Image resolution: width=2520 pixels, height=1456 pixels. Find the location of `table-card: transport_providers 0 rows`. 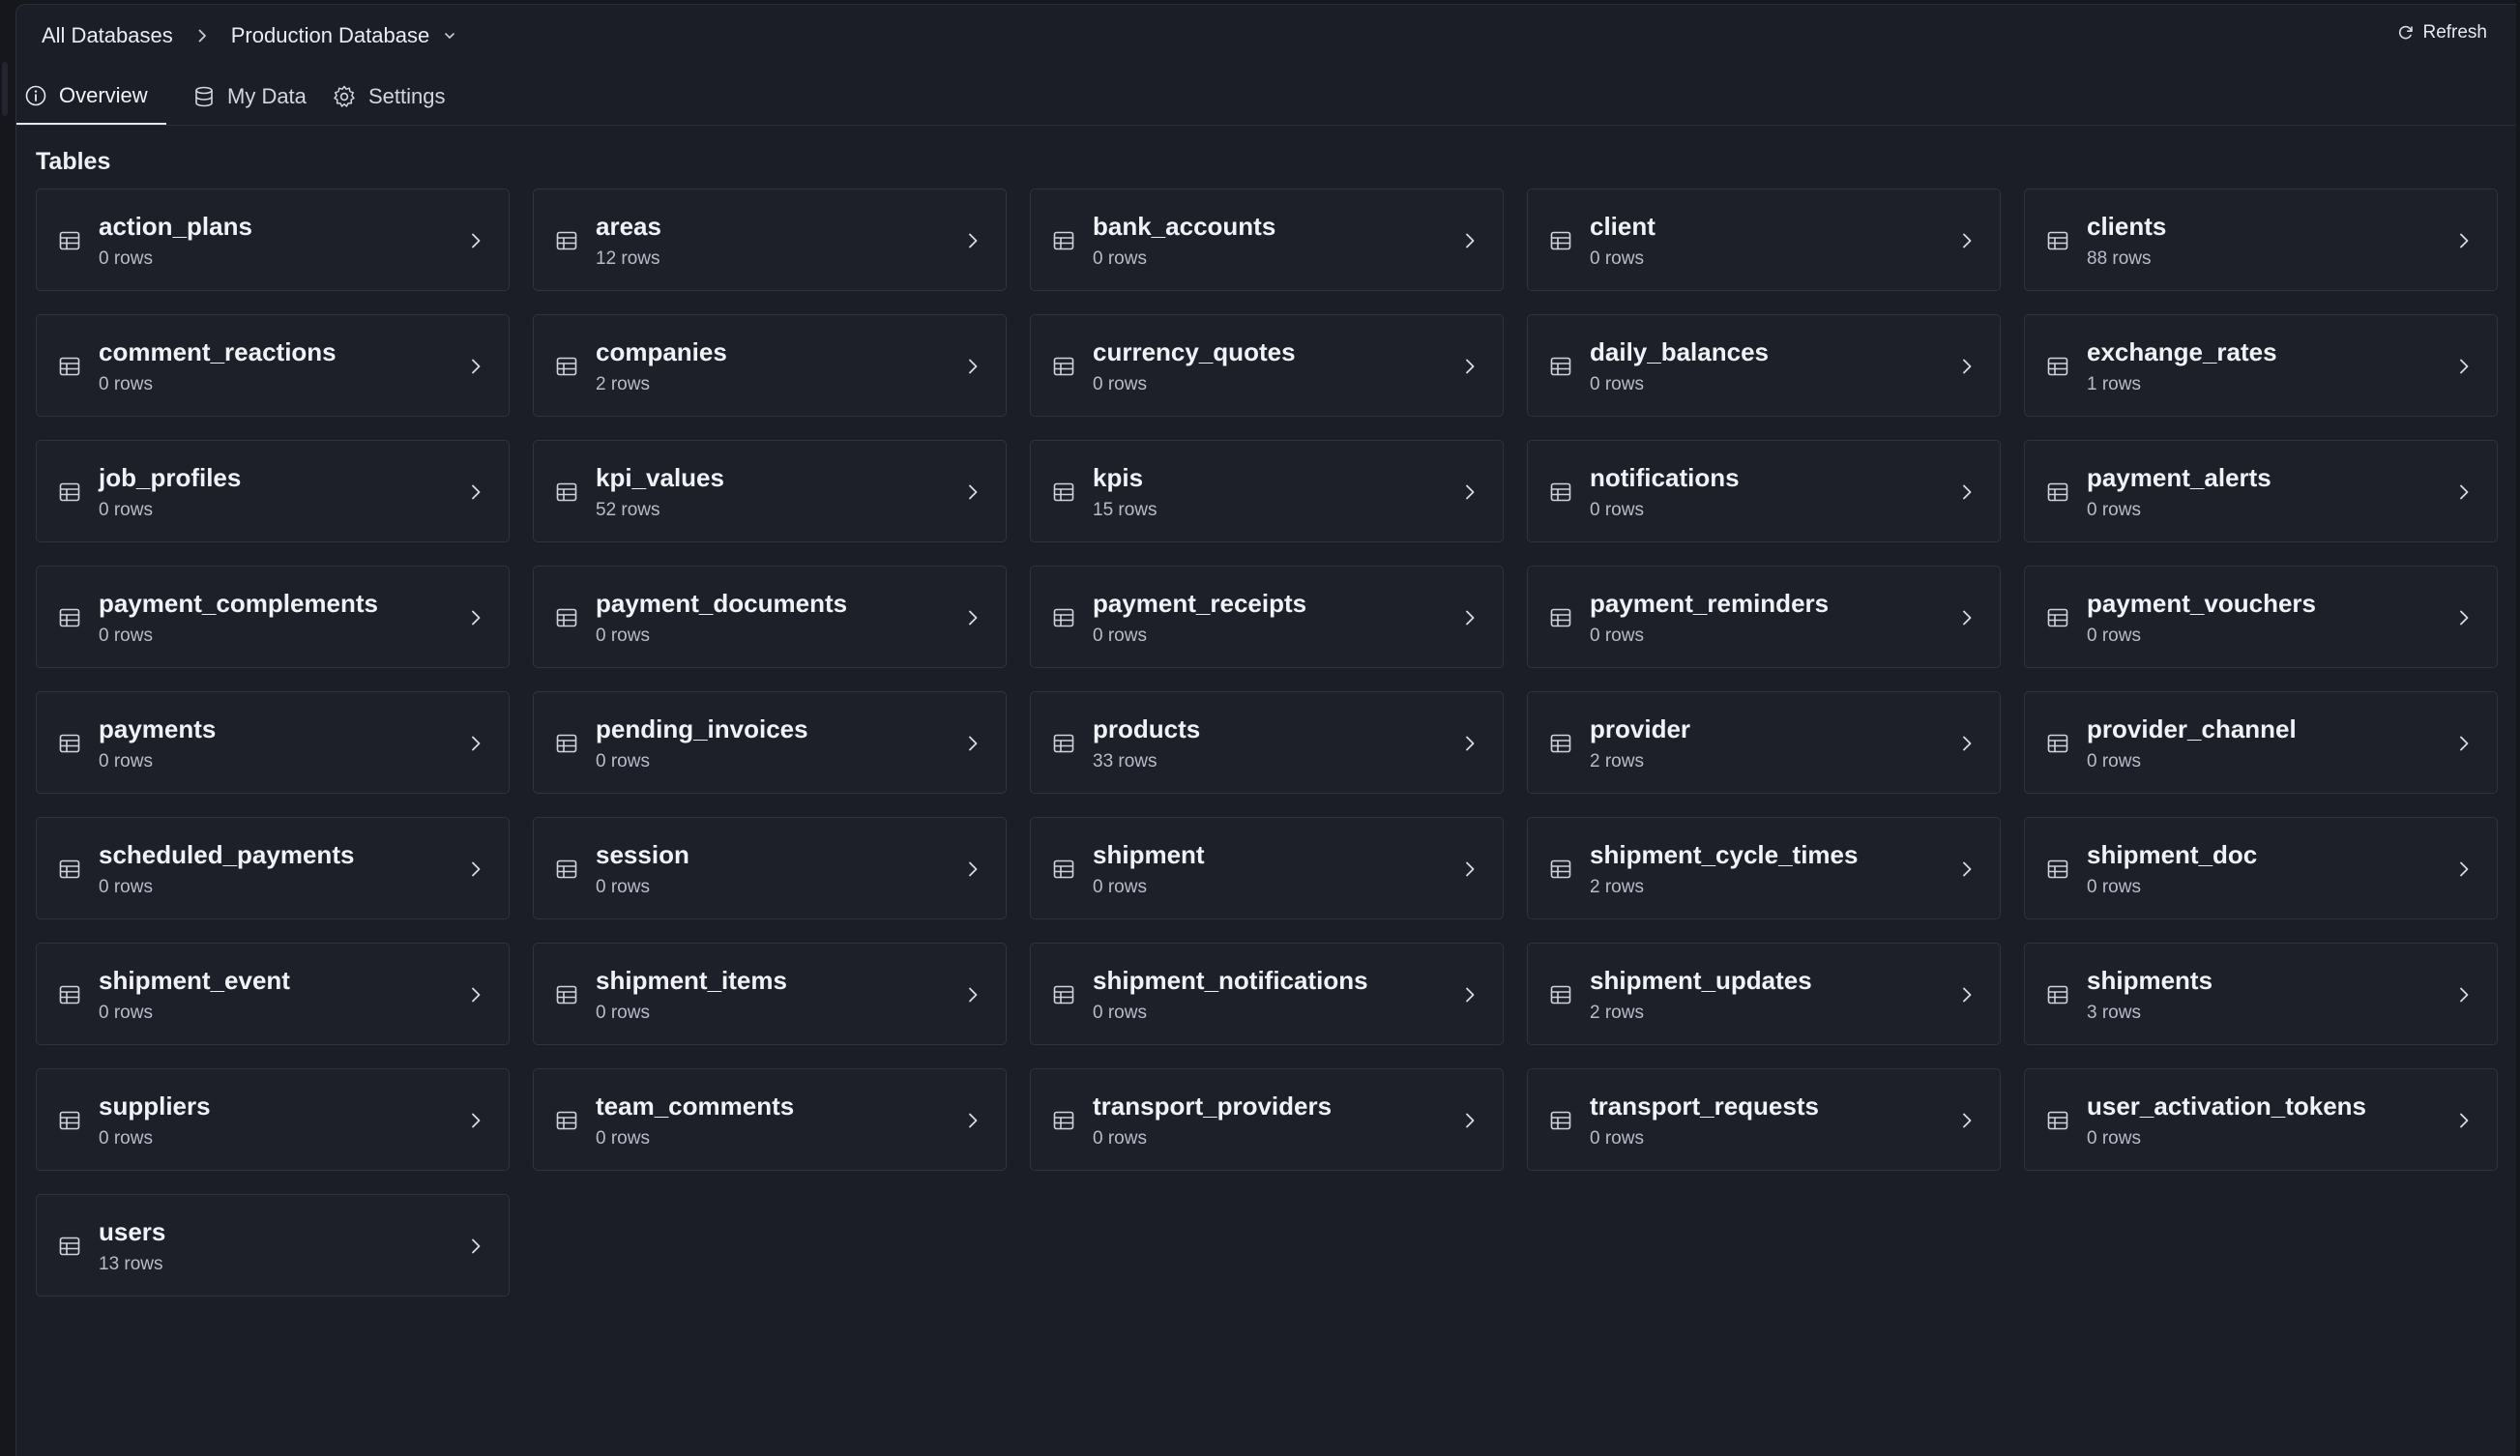

table-card: transport_providers 0 rows is located at coordinates (1267, 1120).